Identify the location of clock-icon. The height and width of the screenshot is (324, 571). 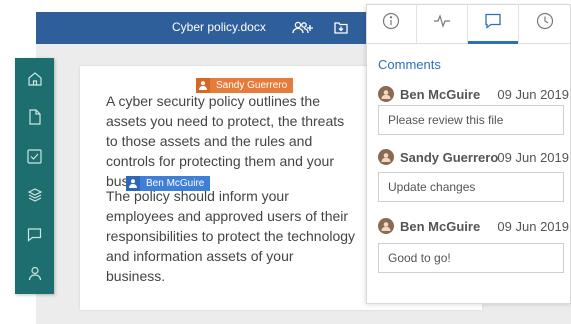
(545, 23).